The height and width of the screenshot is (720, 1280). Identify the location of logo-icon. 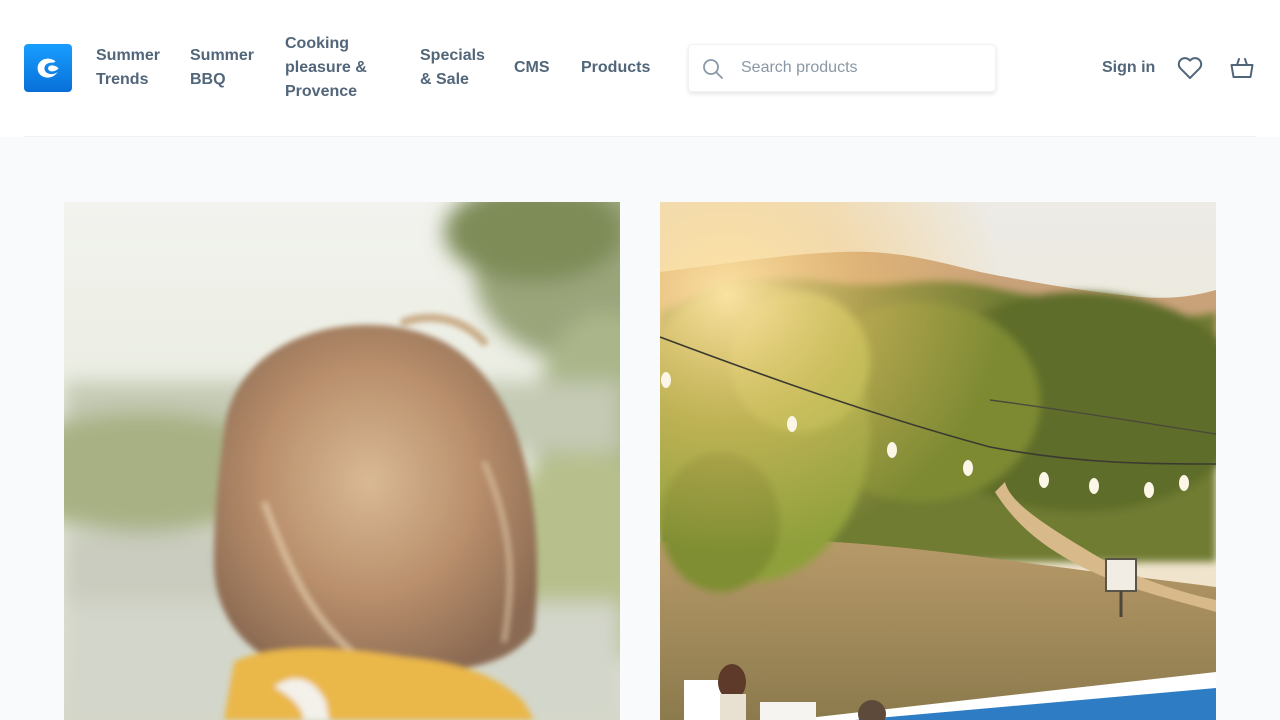
(48, 68).